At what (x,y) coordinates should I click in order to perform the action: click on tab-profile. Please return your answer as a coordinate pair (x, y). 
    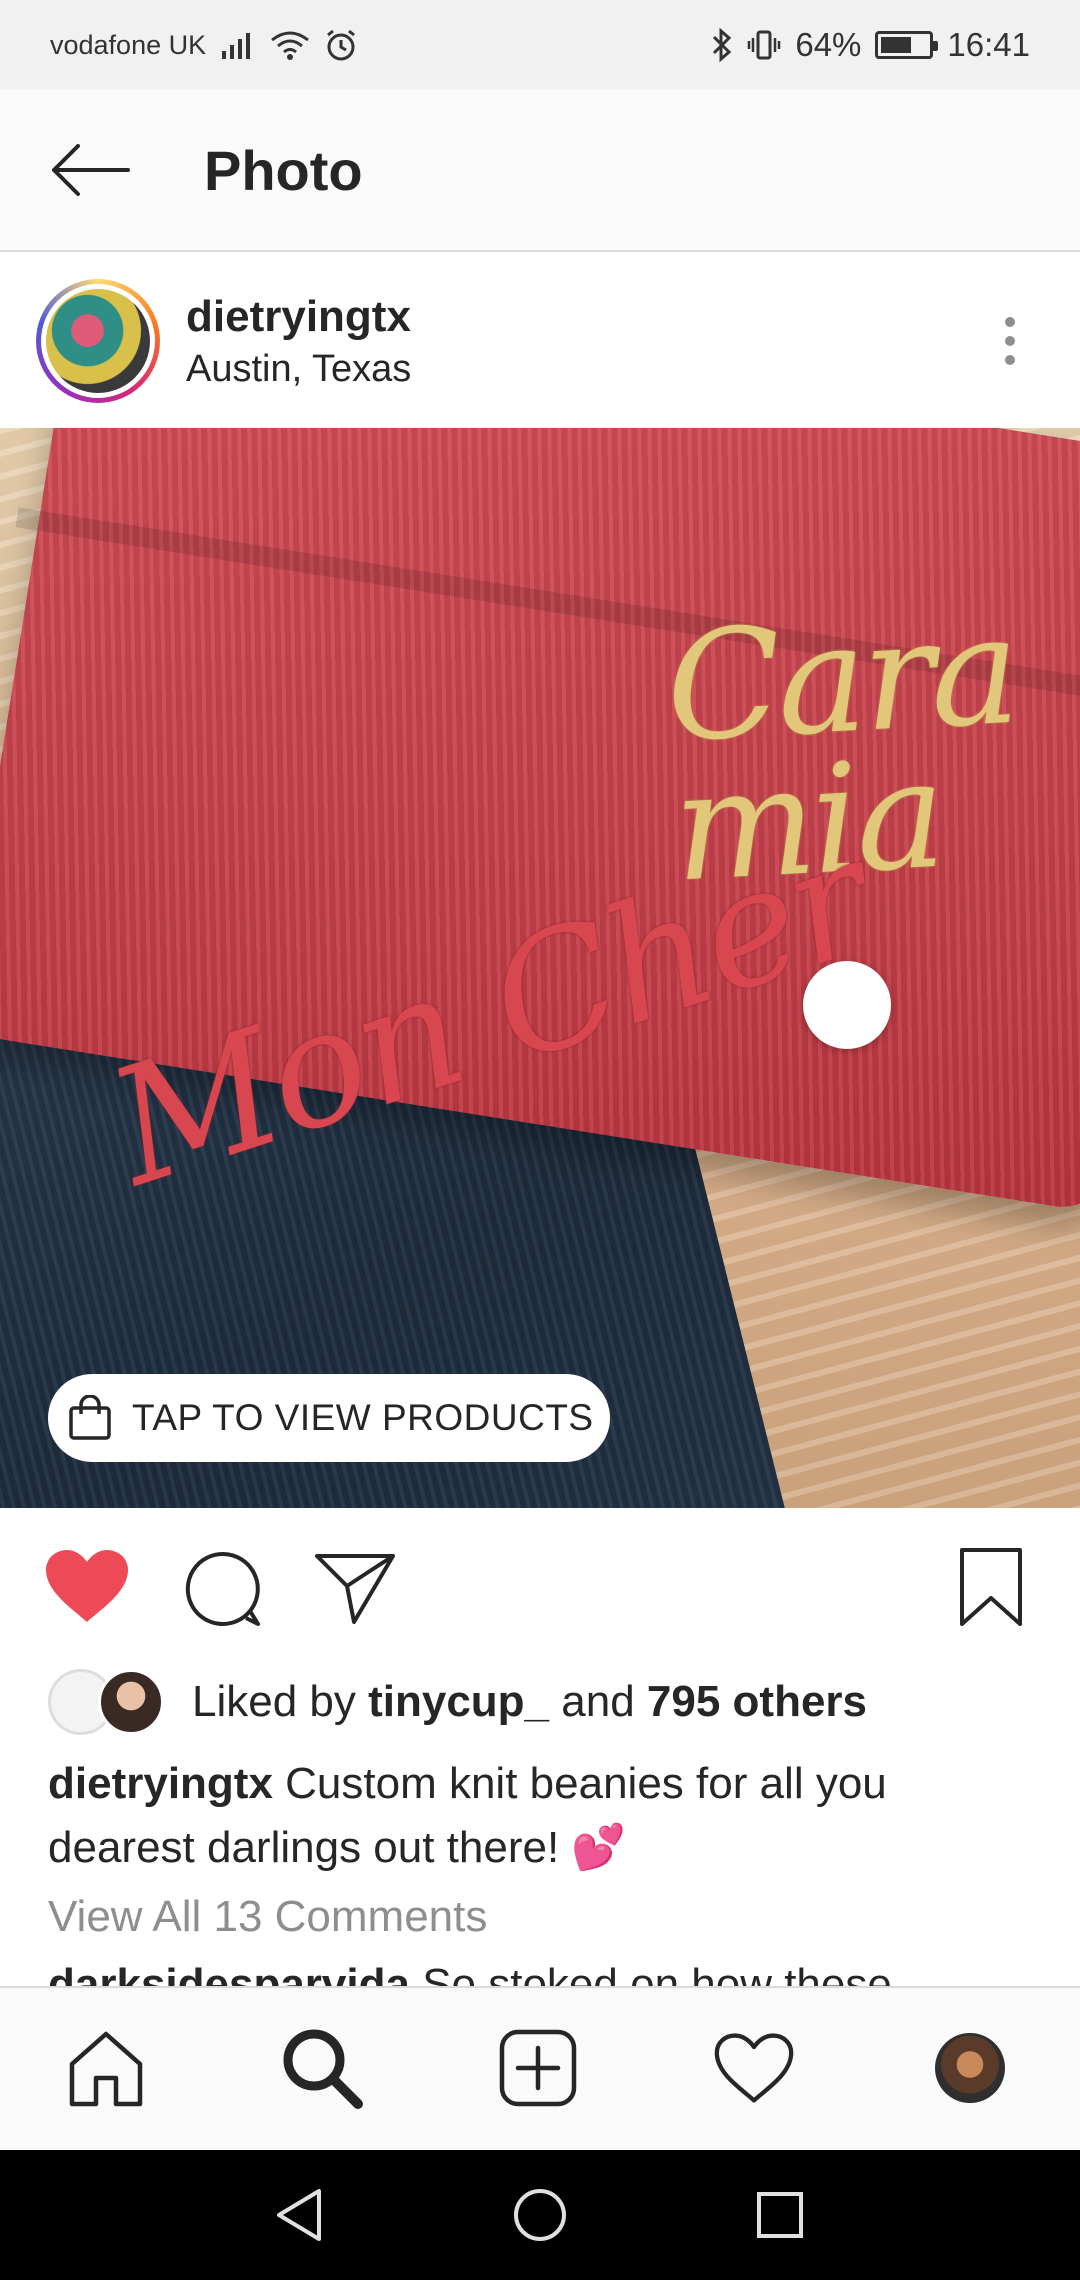
    Looking at the image, I should click on (970, 2068).